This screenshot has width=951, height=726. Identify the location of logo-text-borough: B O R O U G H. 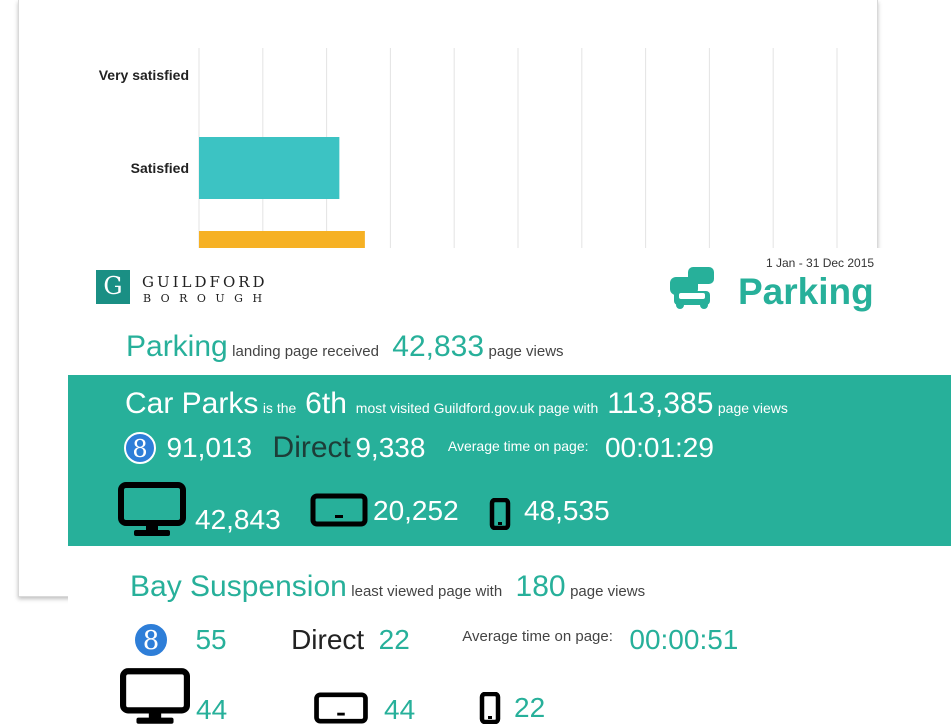
(204, 298).